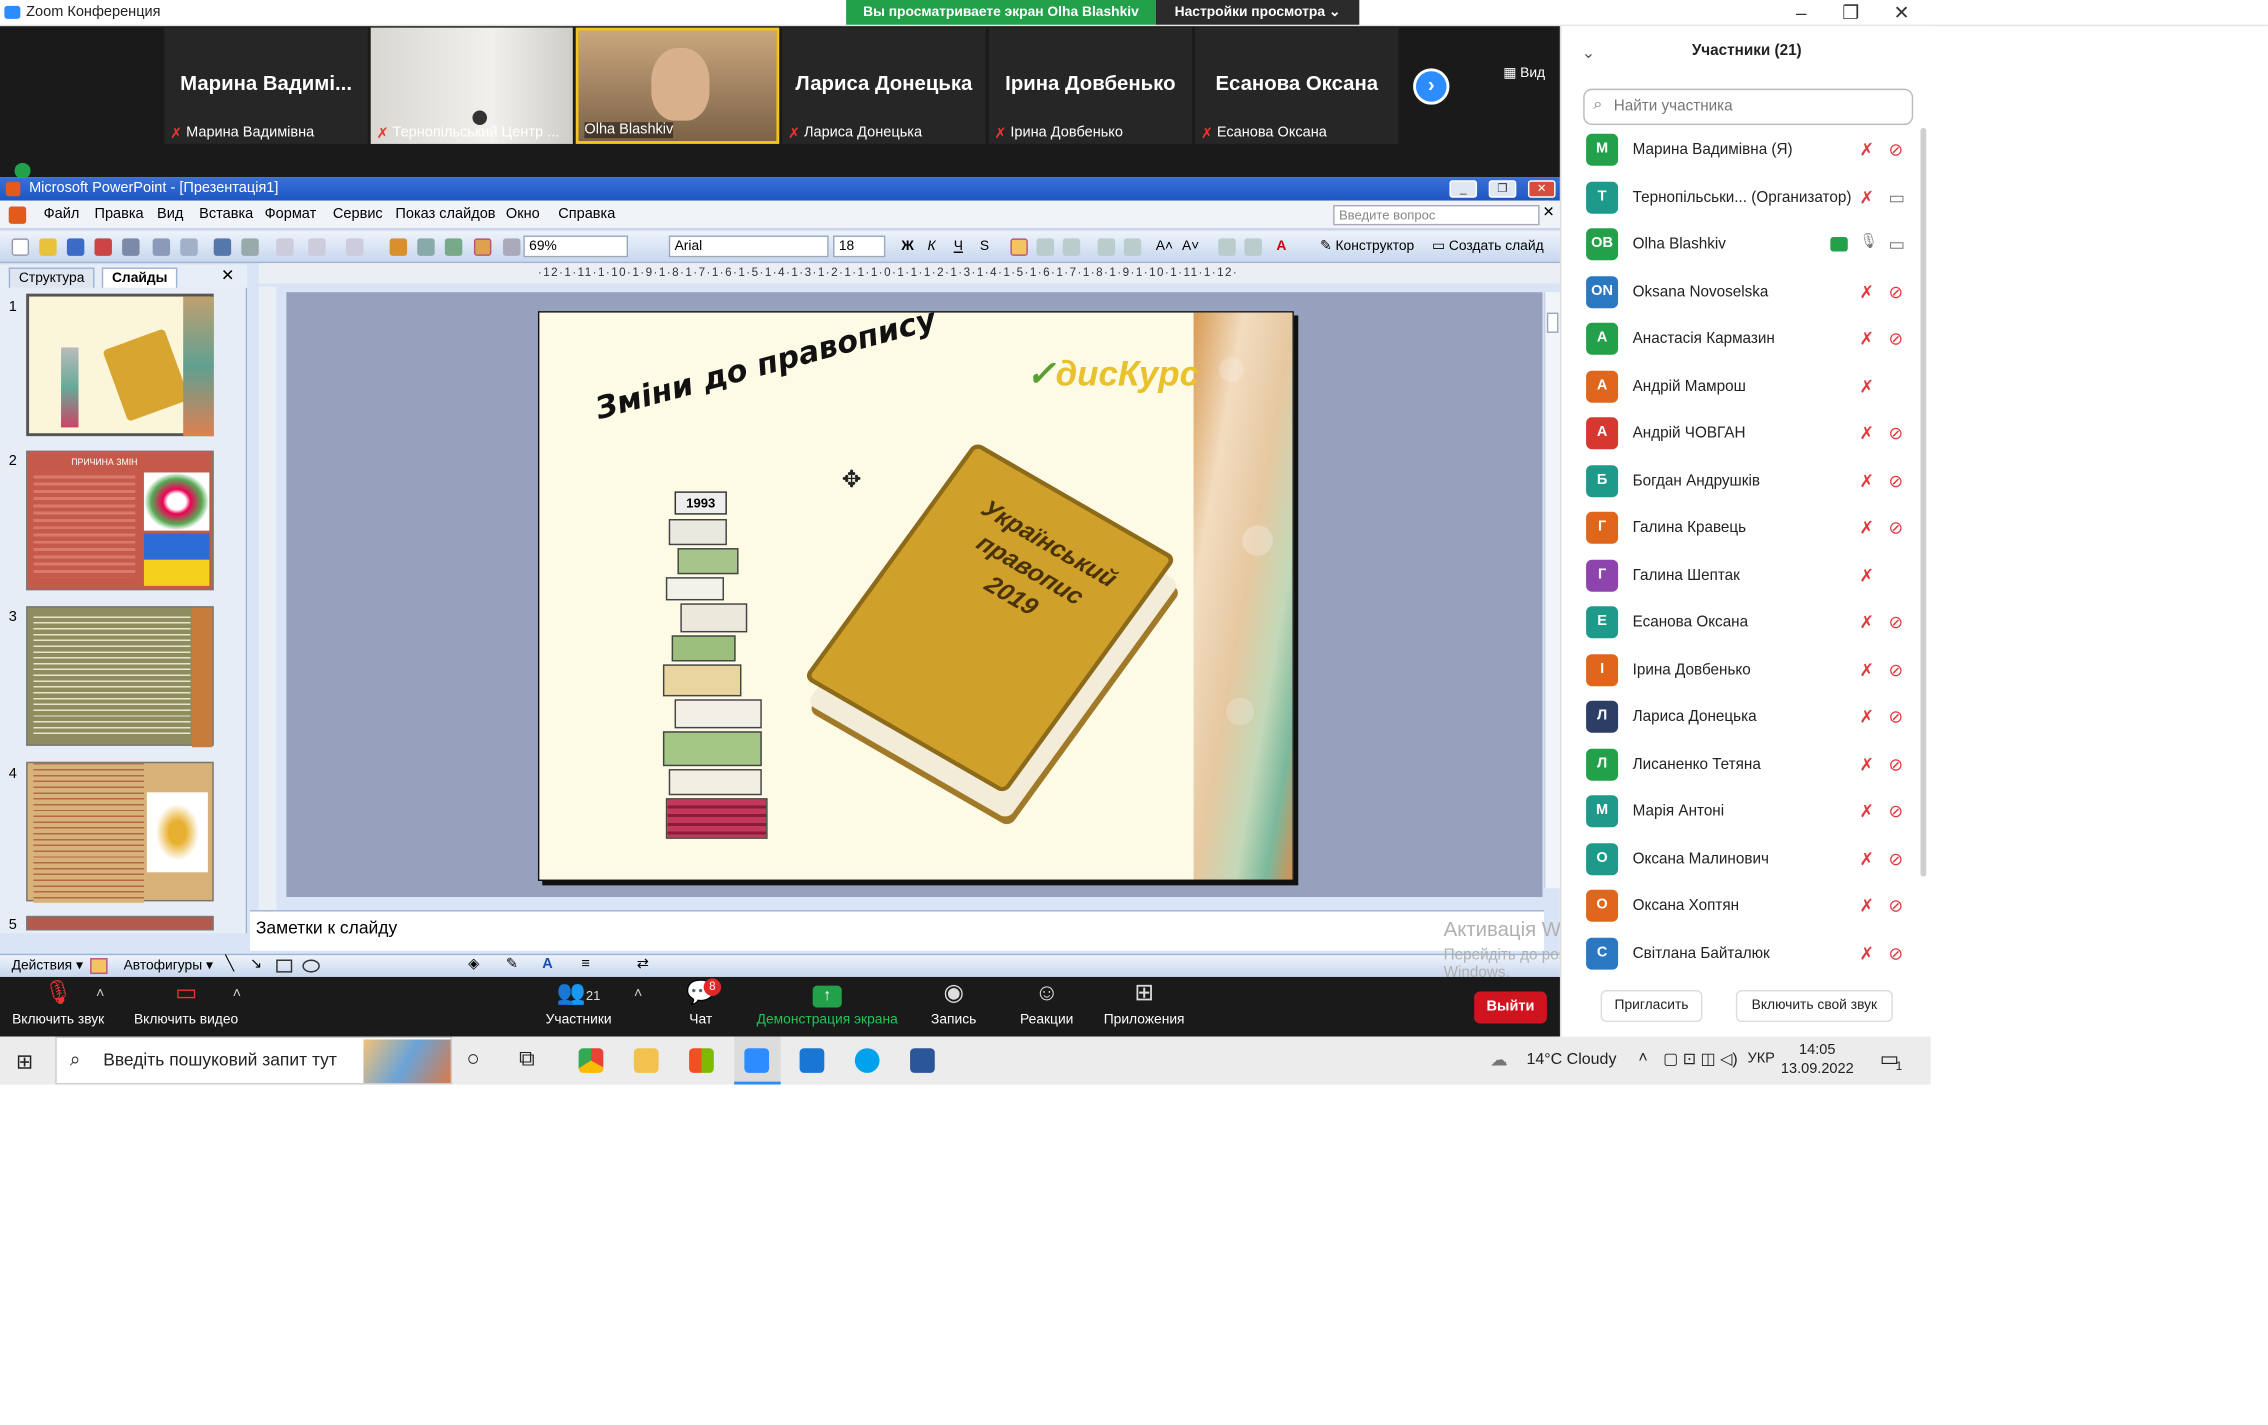 The height and width of the screenshot is (1425, 2268). Describe the element at coordinates (1045, 247) in the screenshot. I see `align-center-icon` at that location.